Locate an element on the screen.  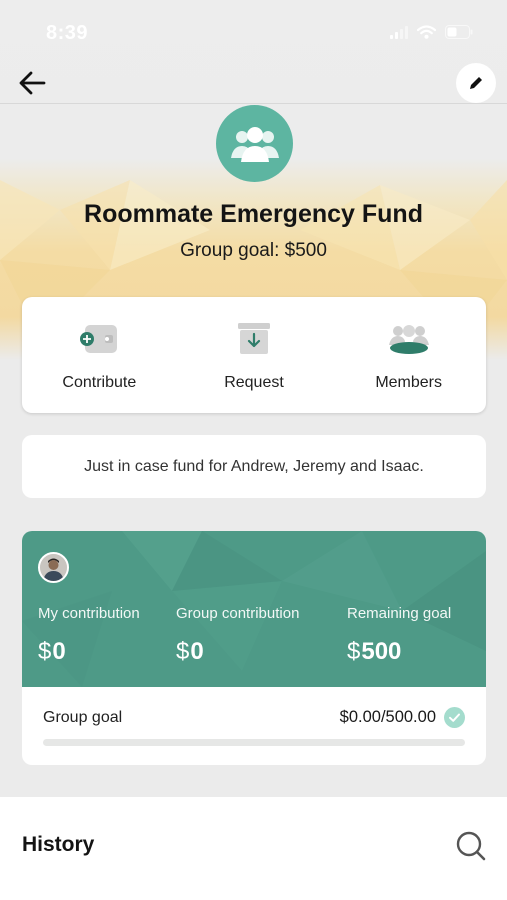
members-icon is located at coordinates (409, 339).